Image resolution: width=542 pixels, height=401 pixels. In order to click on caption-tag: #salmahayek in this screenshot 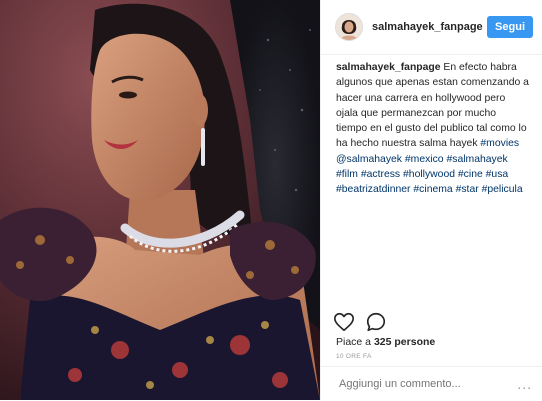, I will do `click(476, 159)`.